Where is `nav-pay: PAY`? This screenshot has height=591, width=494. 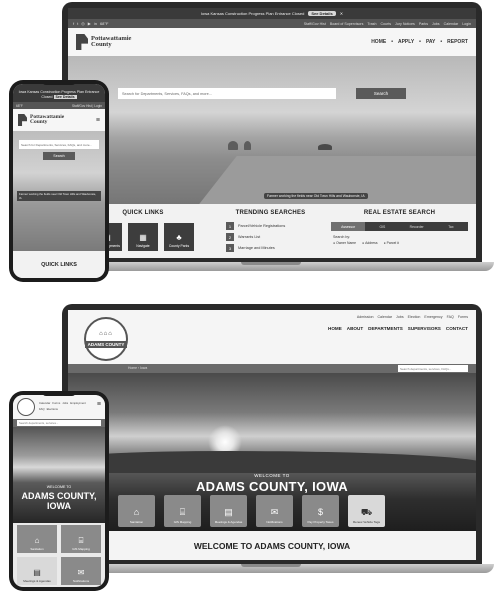
nav-pay: PAY is located at coordinates (430, 42).